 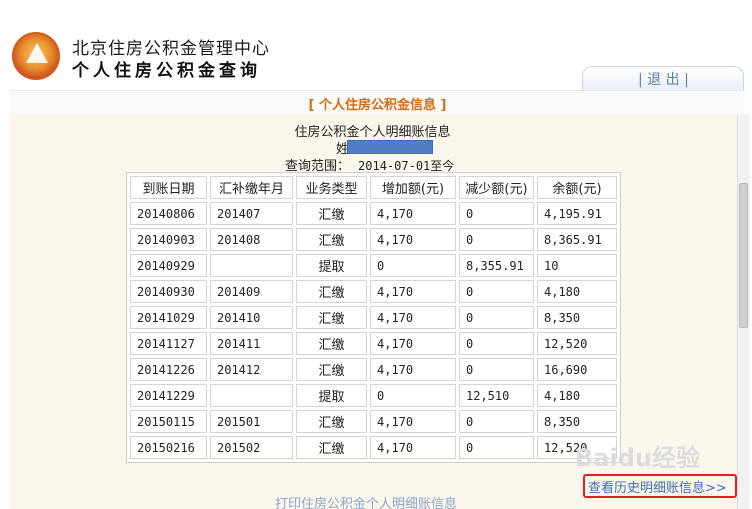 What do you see at coordinates (251, 421) in the screenshot?
I see `cell-month: 201501` at bounding box center [251, 421].